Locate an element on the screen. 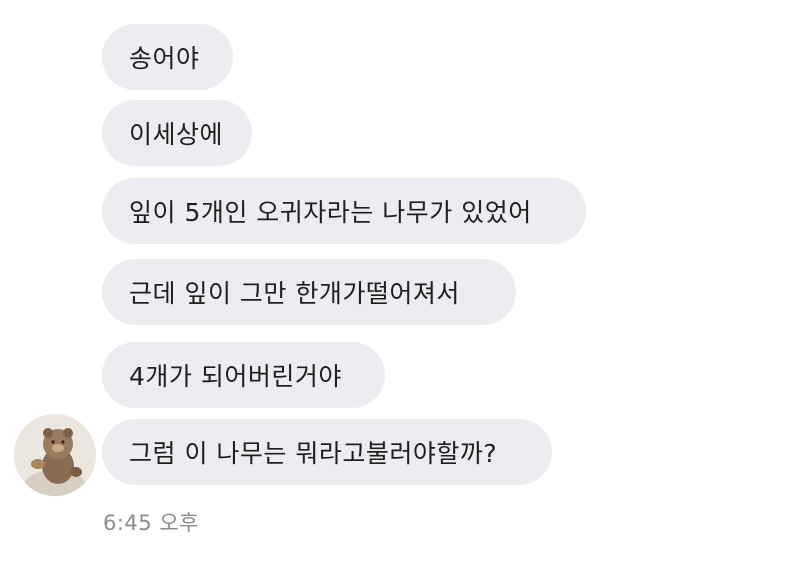 The width and height of the screenshot is (800, 569). message-text: 이세상에 is located at coordinates (176, 134).